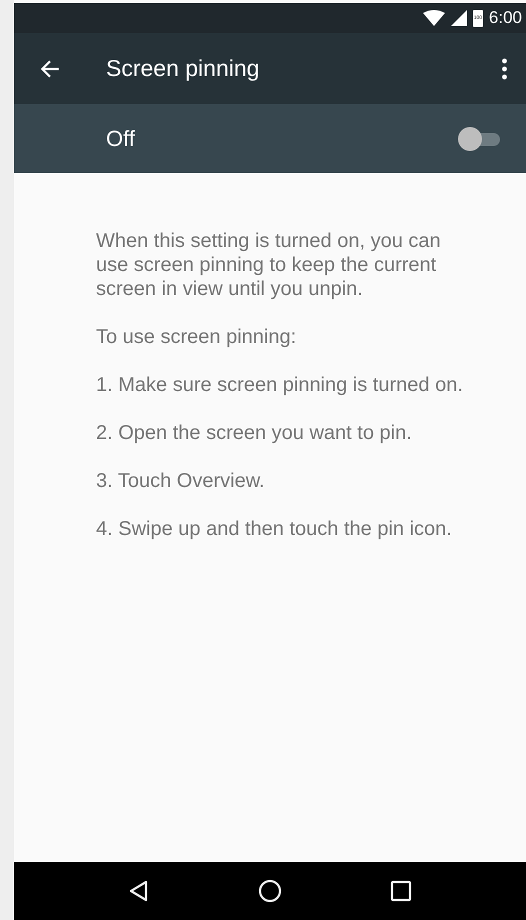 This screenshot has width=526, height=920. What do you see at coordinates (50, 69) in the screenshot?
I see `back-arrow-icon` at bounding box center [50, 69].